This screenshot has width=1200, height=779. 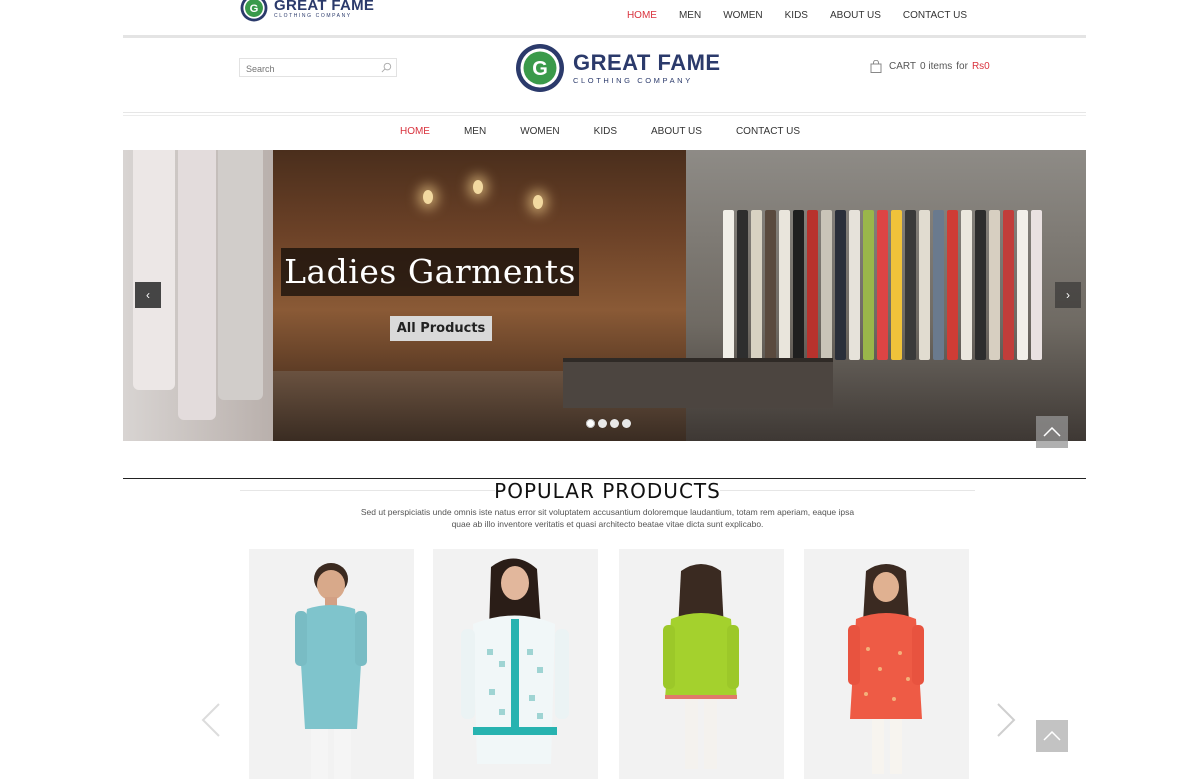 I want to click on top-nav-home: HOME, so click(x=642, y=15).